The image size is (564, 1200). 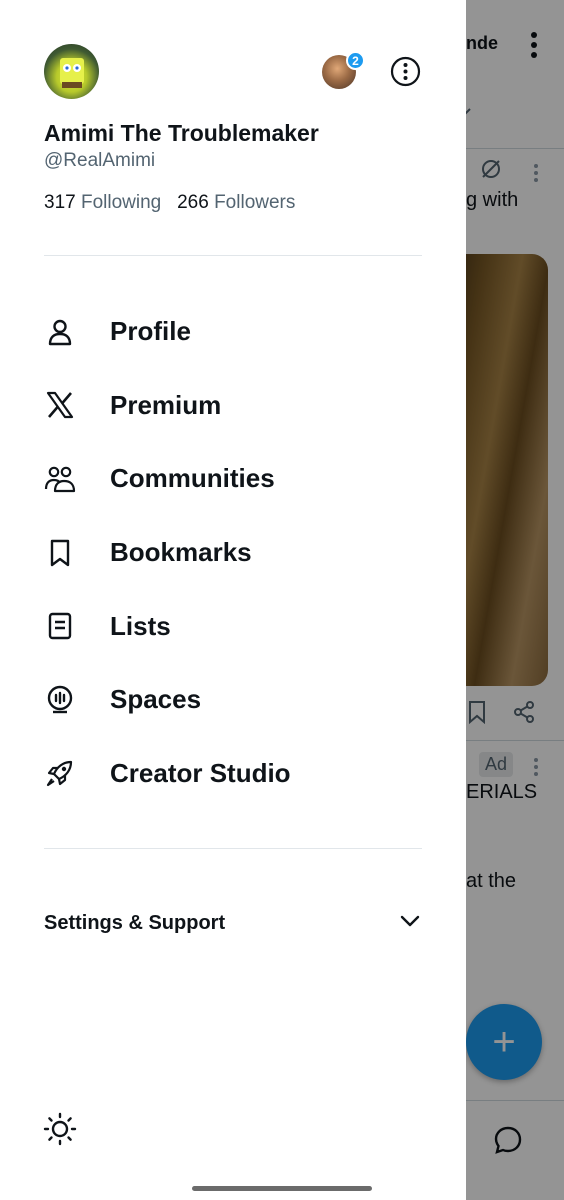 I want to click on followers-count: 266, so click(x=193, y=202).